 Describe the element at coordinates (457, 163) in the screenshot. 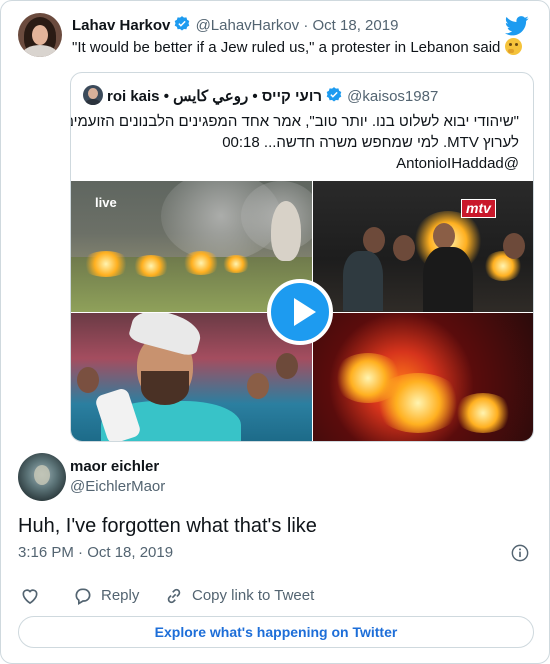

I see `quoted-text-line: @AntonioIHaddad` at that location.